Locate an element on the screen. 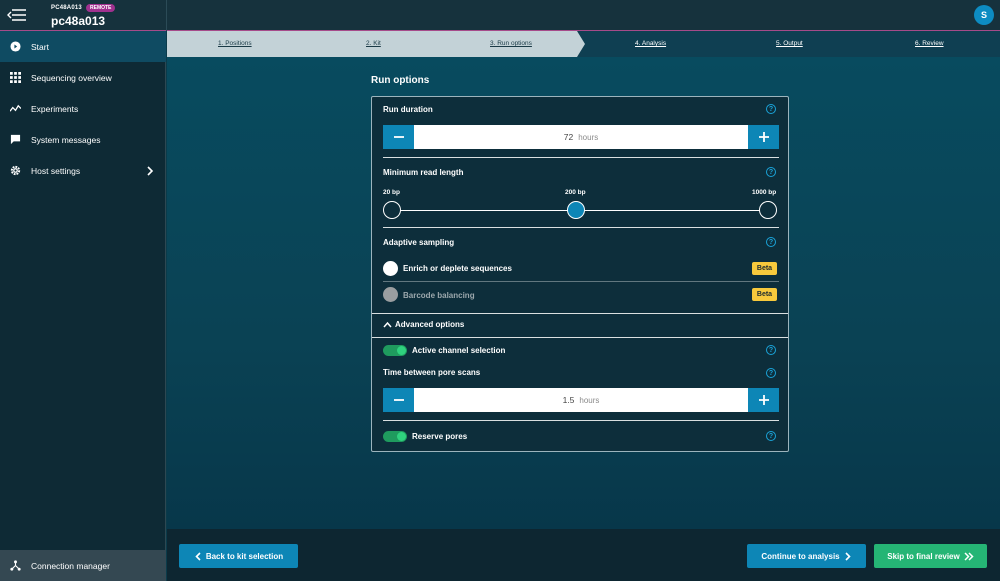 This screenshot has width=1000, height=581. step-run-options: 3. Run options is located at coordinates (511, 43).